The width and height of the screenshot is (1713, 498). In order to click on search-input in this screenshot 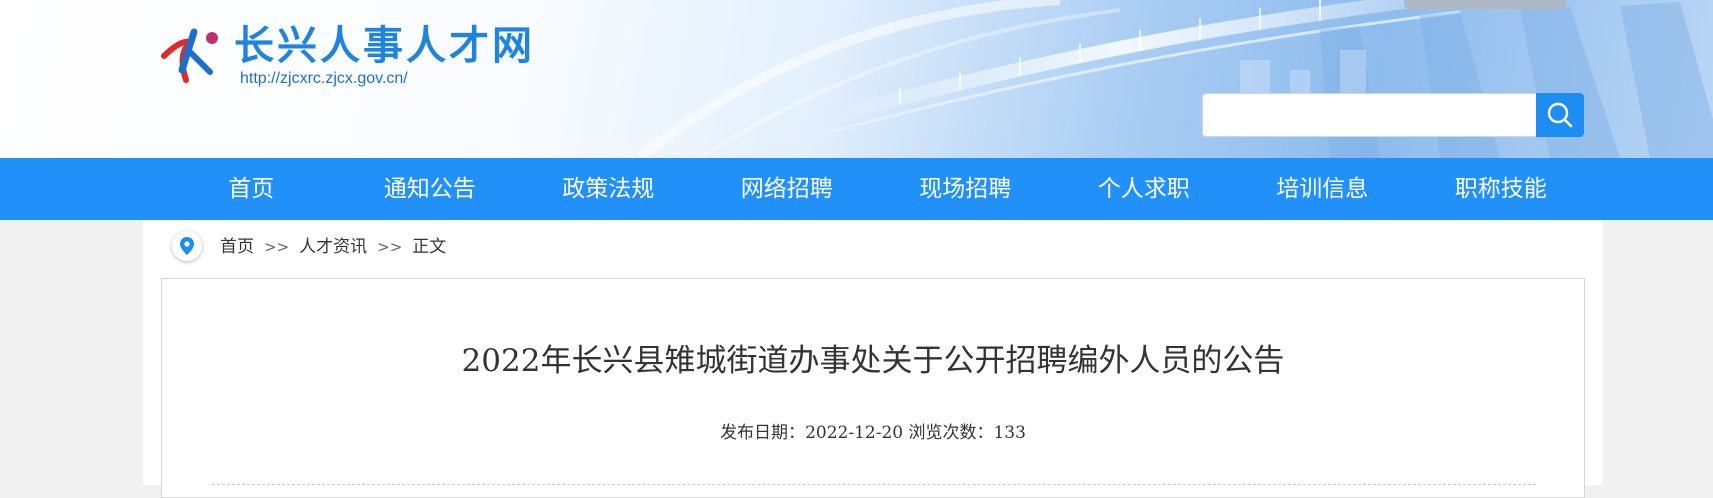, I will do `click(1369, 115)`.